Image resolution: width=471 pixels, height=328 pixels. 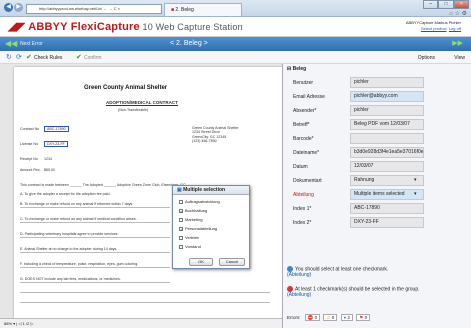 What do you see at coordinates (194, 219) in the screenshot?
I see `option-label: Marketing` at bounding box center [194, 219].